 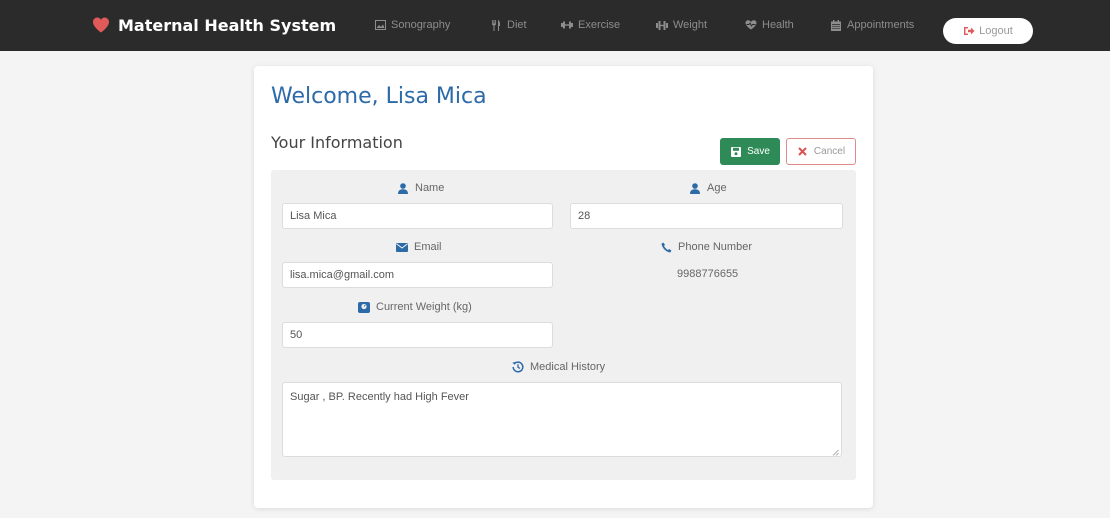 What do you see at coordinates (337, 142) in the screenshot?
I see `section-title: Your Information` at bounding box center [337, 142].